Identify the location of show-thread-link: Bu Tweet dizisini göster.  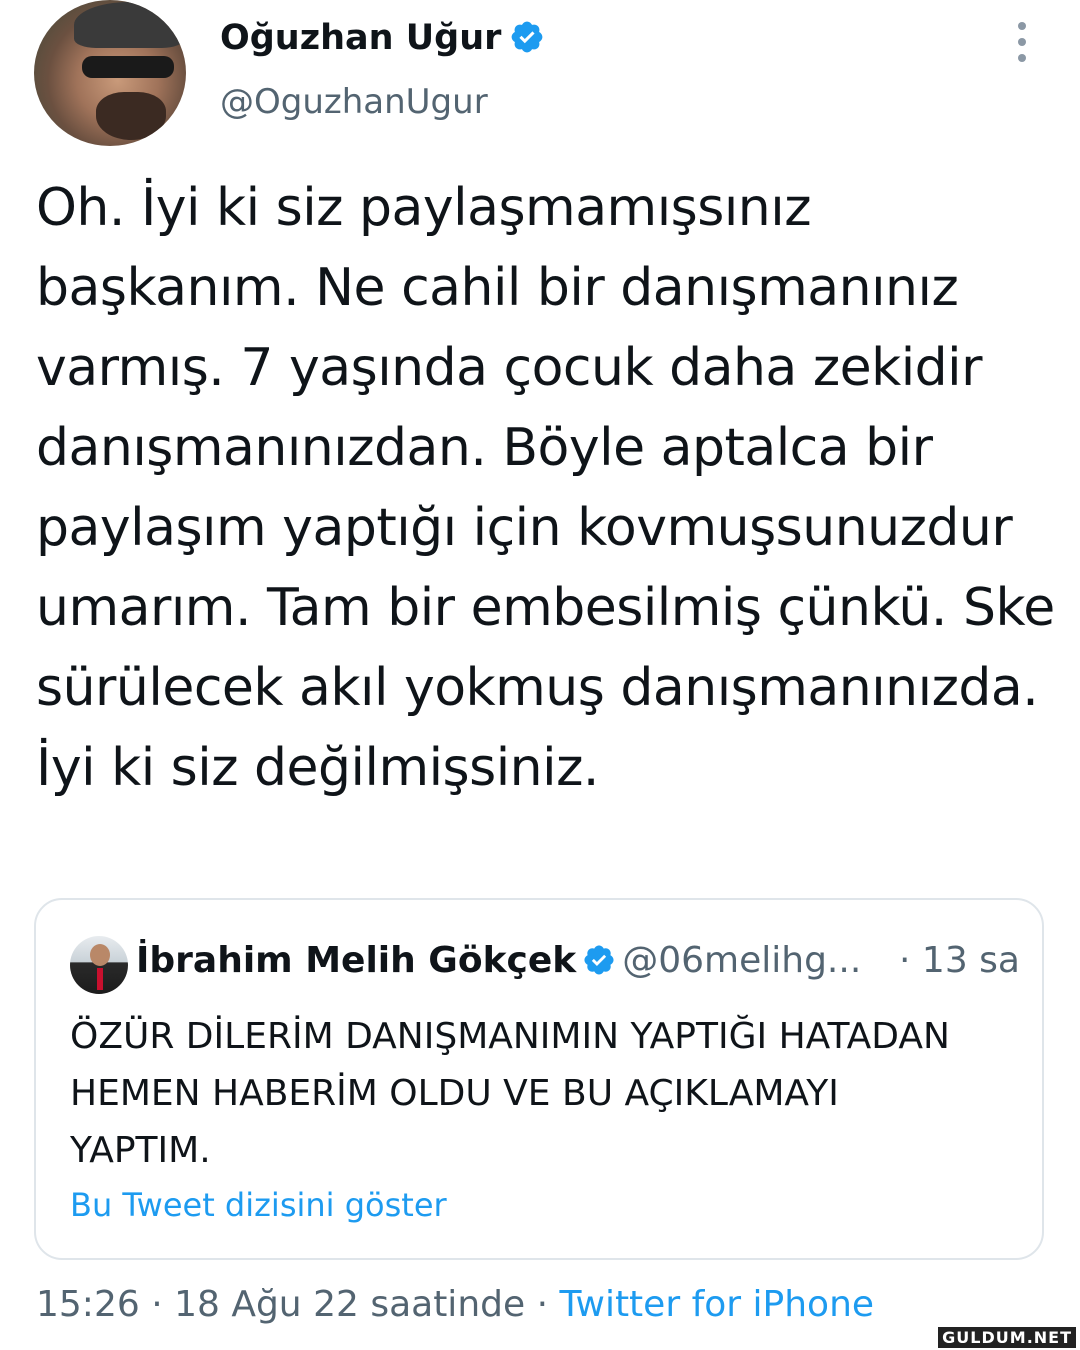
(258, 1205).